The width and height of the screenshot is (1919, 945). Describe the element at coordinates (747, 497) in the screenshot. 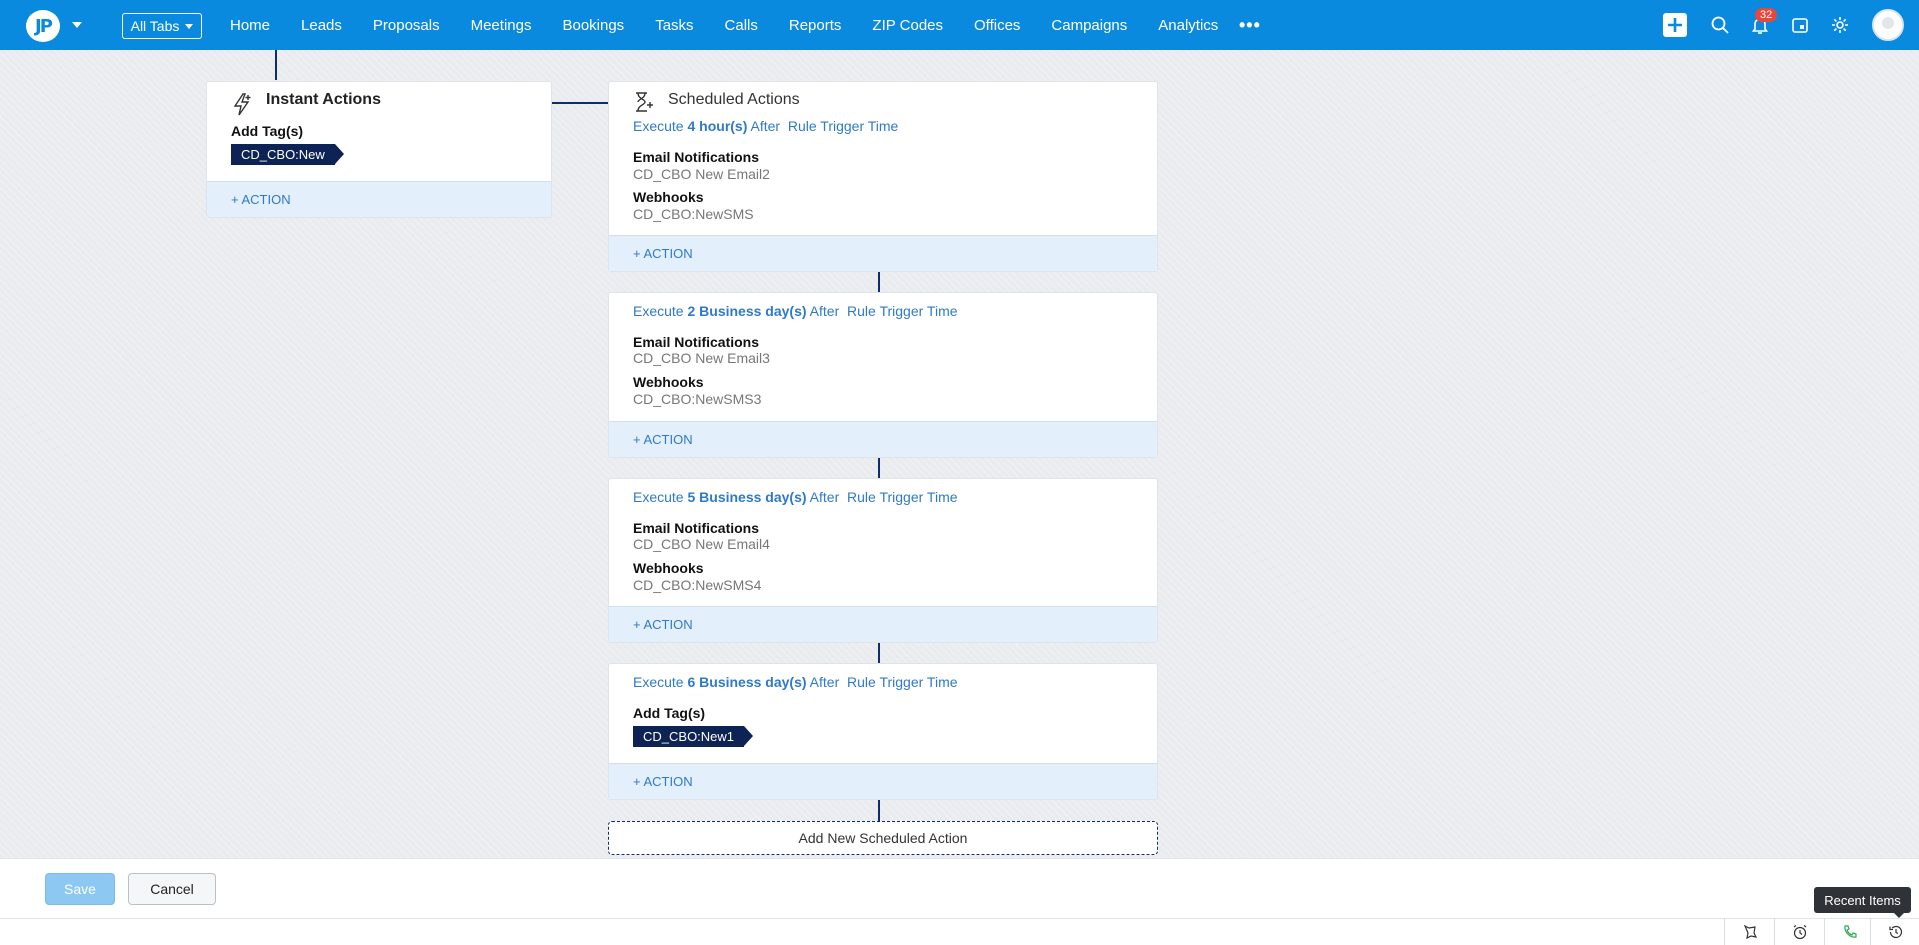

I see `execute-amount: 5 Business day(s)` at that location.